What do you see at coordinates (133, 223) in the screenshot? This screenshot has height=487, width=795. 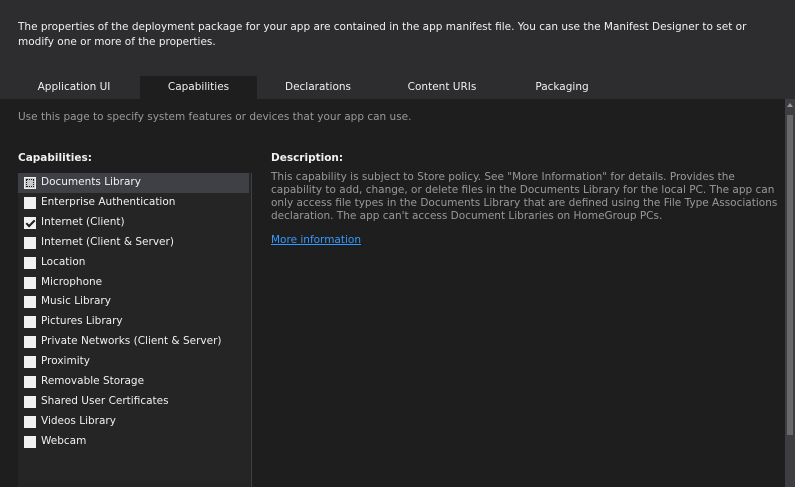 I see `capability-item: Internet (Client)` at bounding box center [133, 223].